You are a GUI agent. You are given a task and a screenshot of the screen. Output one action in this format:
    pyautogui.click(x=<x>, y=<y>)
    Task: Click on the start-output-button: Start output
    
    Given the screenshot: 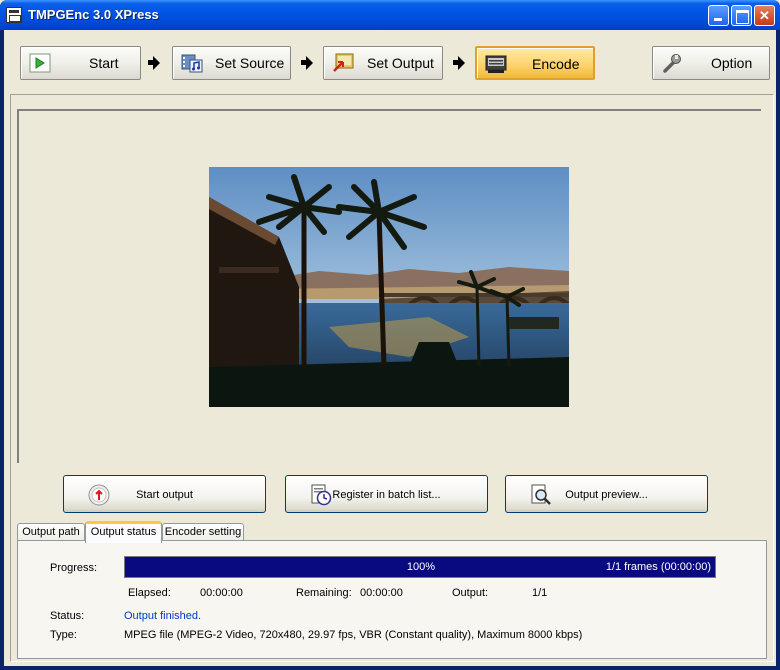 What is the action you would take?
    pyautogui.click(x=164, y=494)
    